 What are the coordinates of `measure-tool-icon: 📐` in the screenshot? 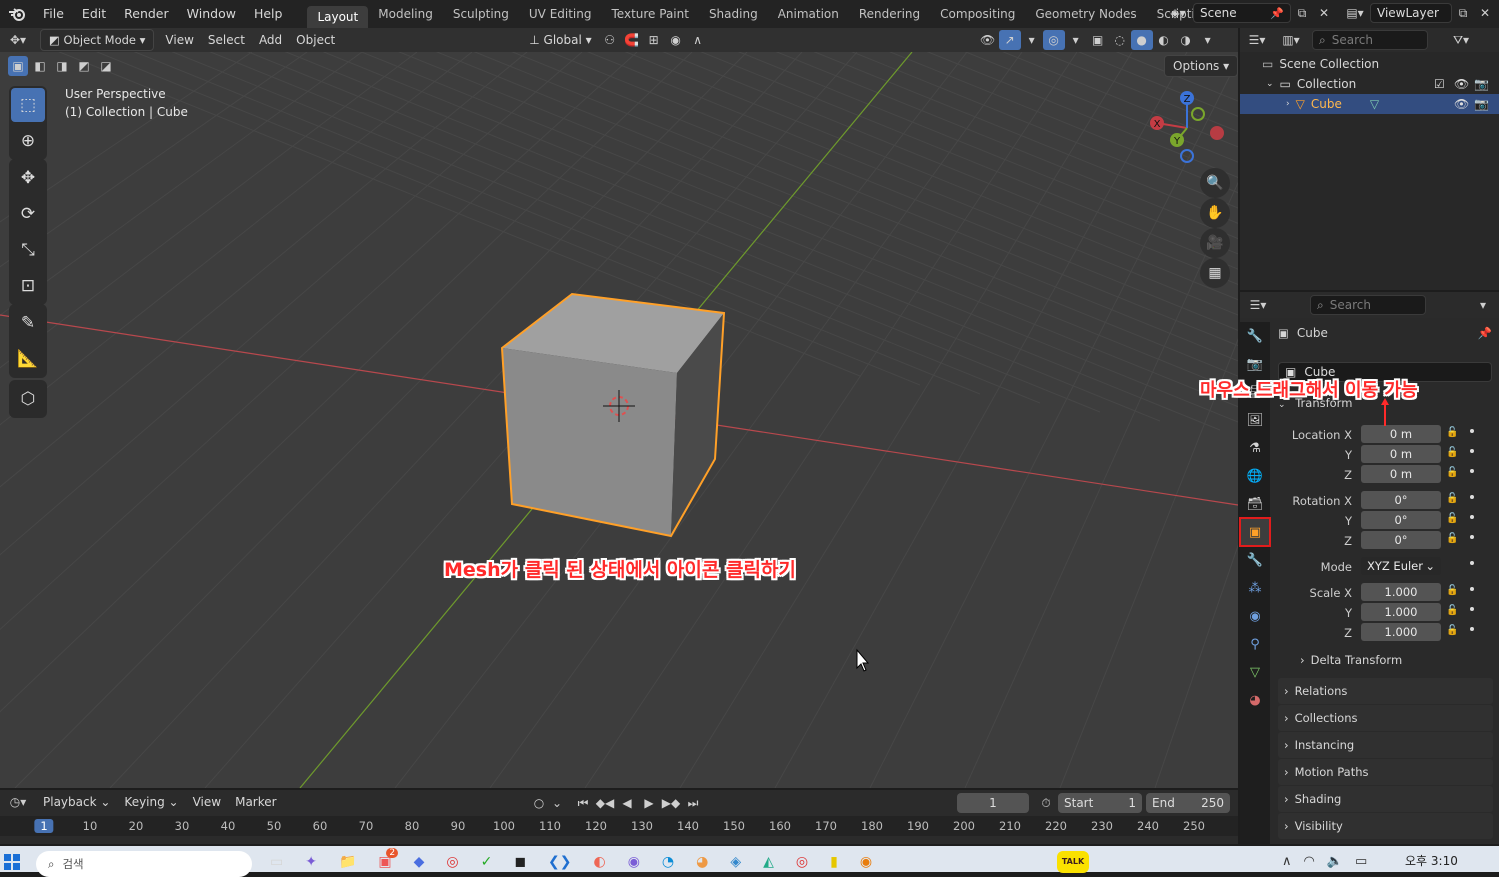 It's located at (28, 359).